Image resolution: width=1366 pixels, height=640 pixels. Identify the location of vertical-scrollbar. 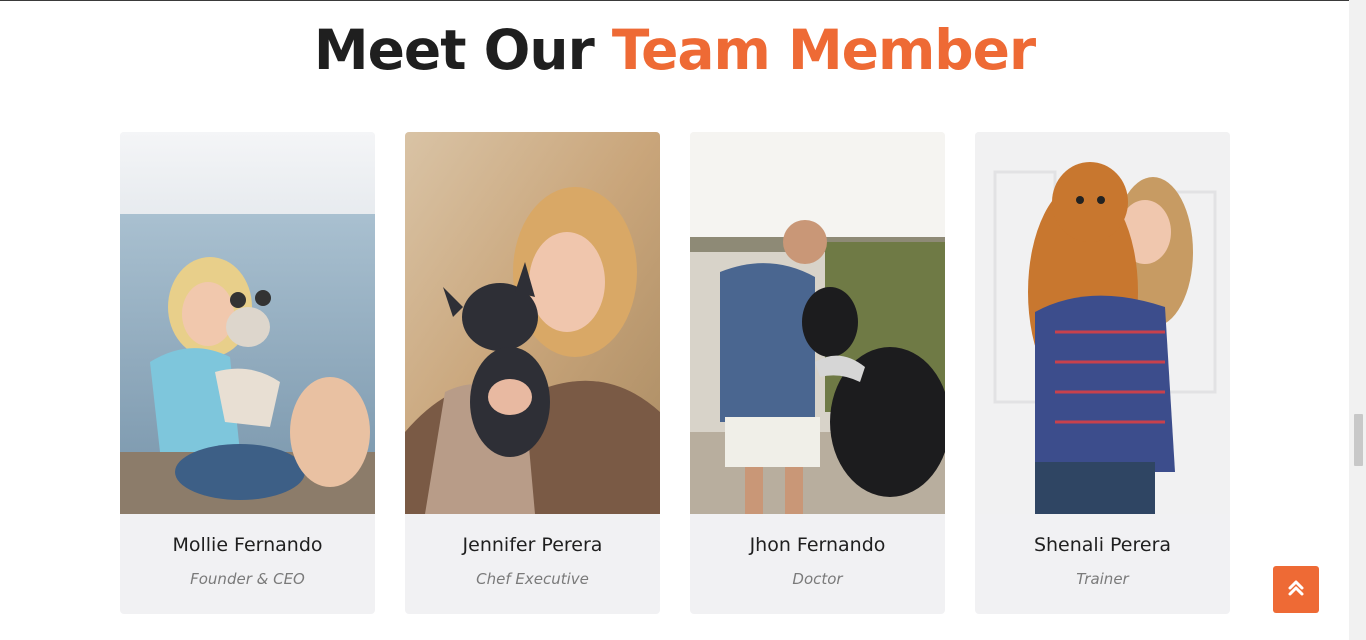
(1357, 320).